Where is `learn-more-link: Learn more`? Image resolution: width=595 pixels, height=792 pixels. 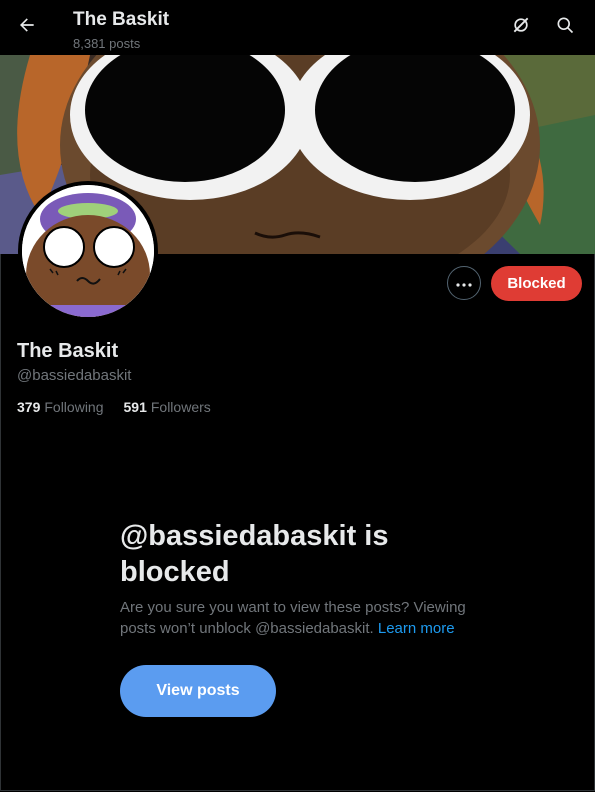
learn-more-link: Learn more is located at coordinates (416, 628).